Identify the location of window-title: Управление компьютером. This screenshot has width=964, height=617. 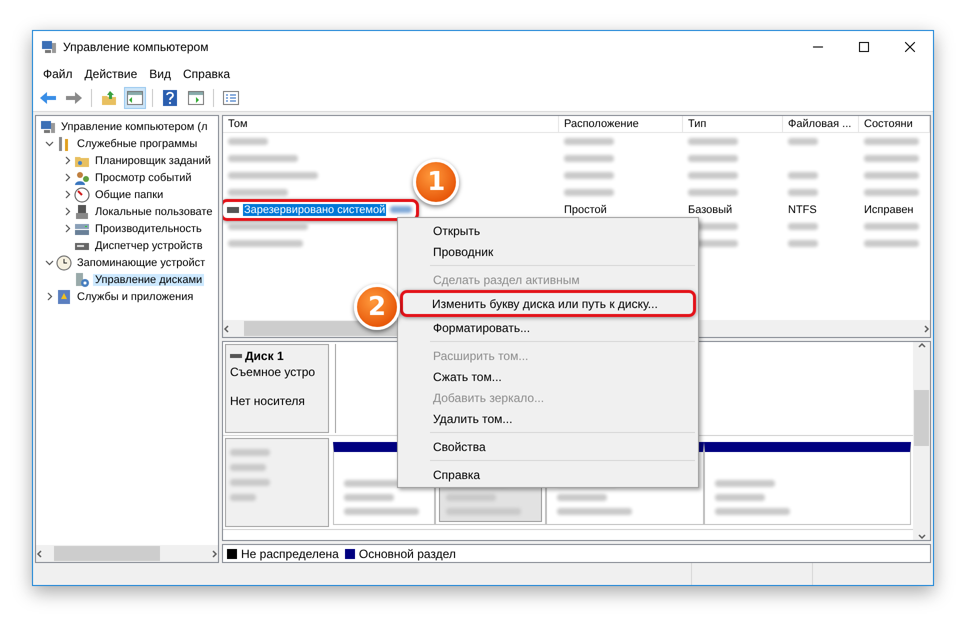
(136, 47).